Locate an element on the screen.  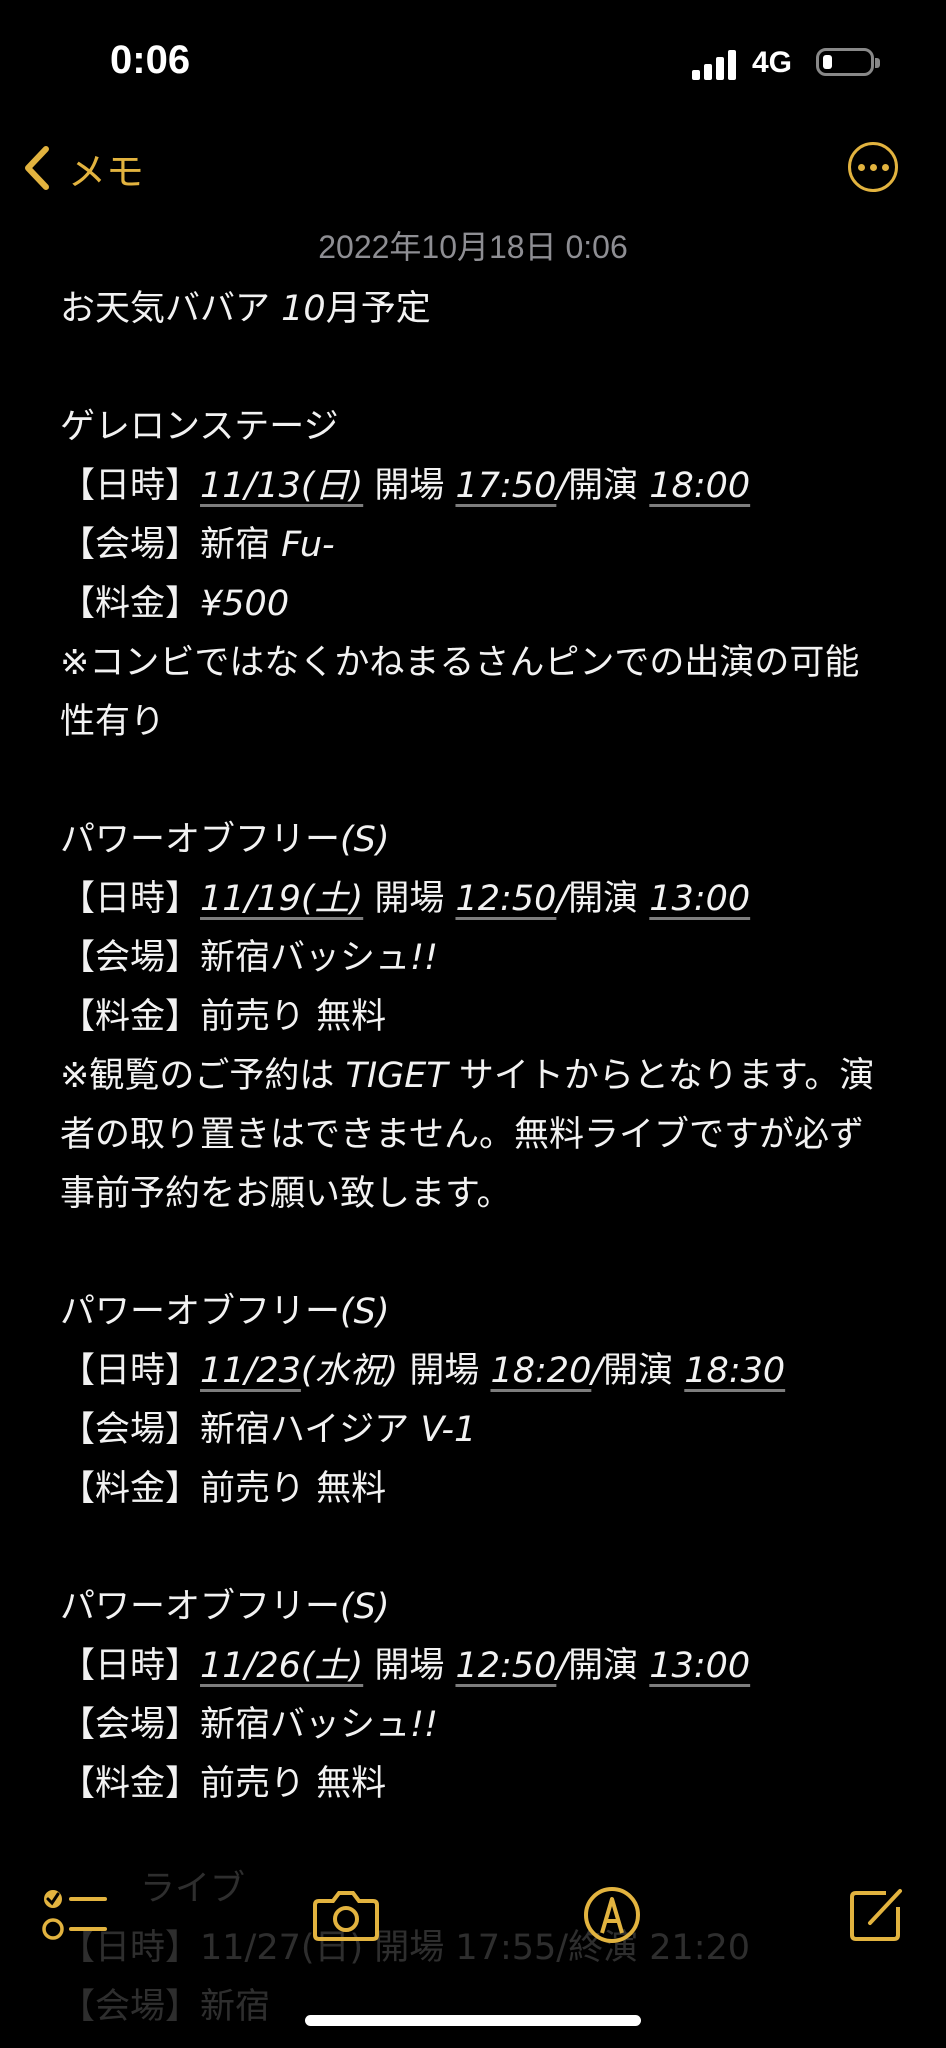
date-link: 11/19(土) is located at coordinates (281, 899).